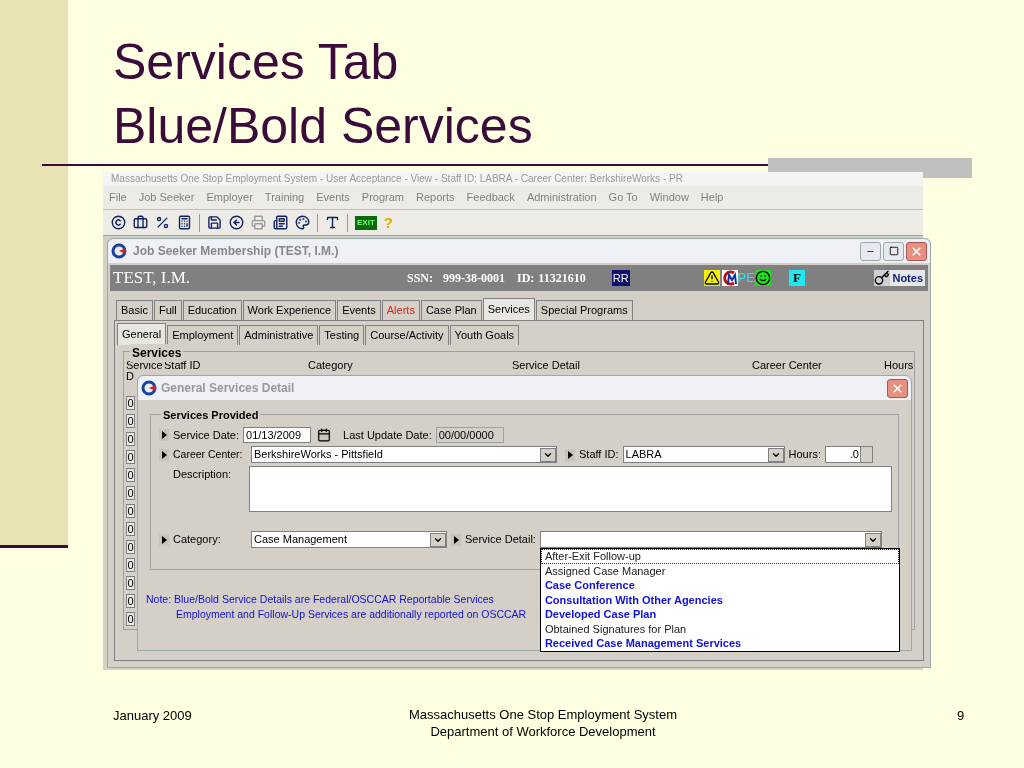  Describe the element at coordinates (366, 222) in the screenshot. I see `exit-button: EXIT` at that location.